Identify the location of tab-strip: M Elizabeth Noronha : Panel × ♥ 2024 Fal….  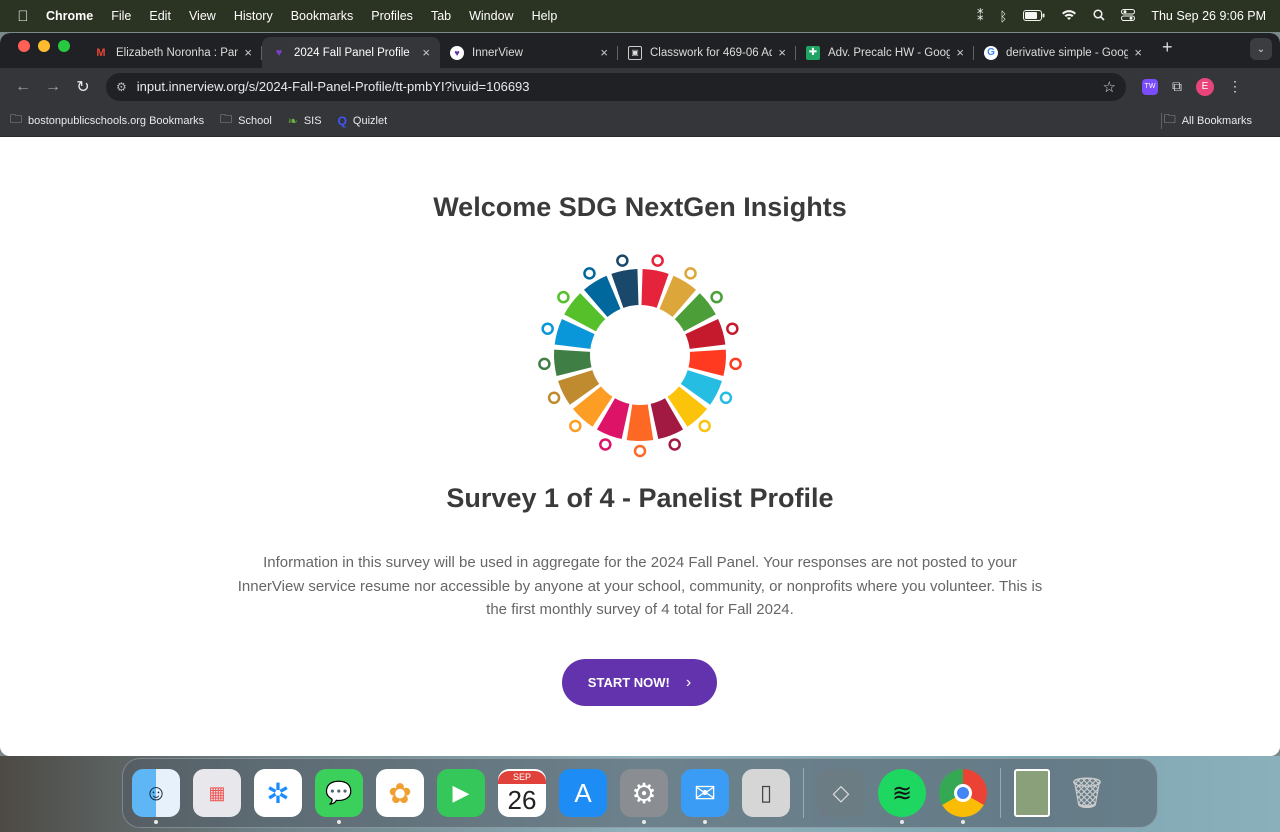
(640, 50).